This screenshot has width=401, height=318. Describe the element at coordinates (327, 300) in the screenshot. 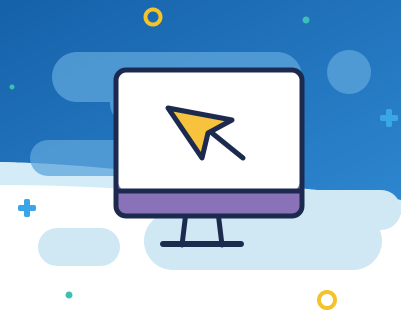

I see `ring-icon` at that location.